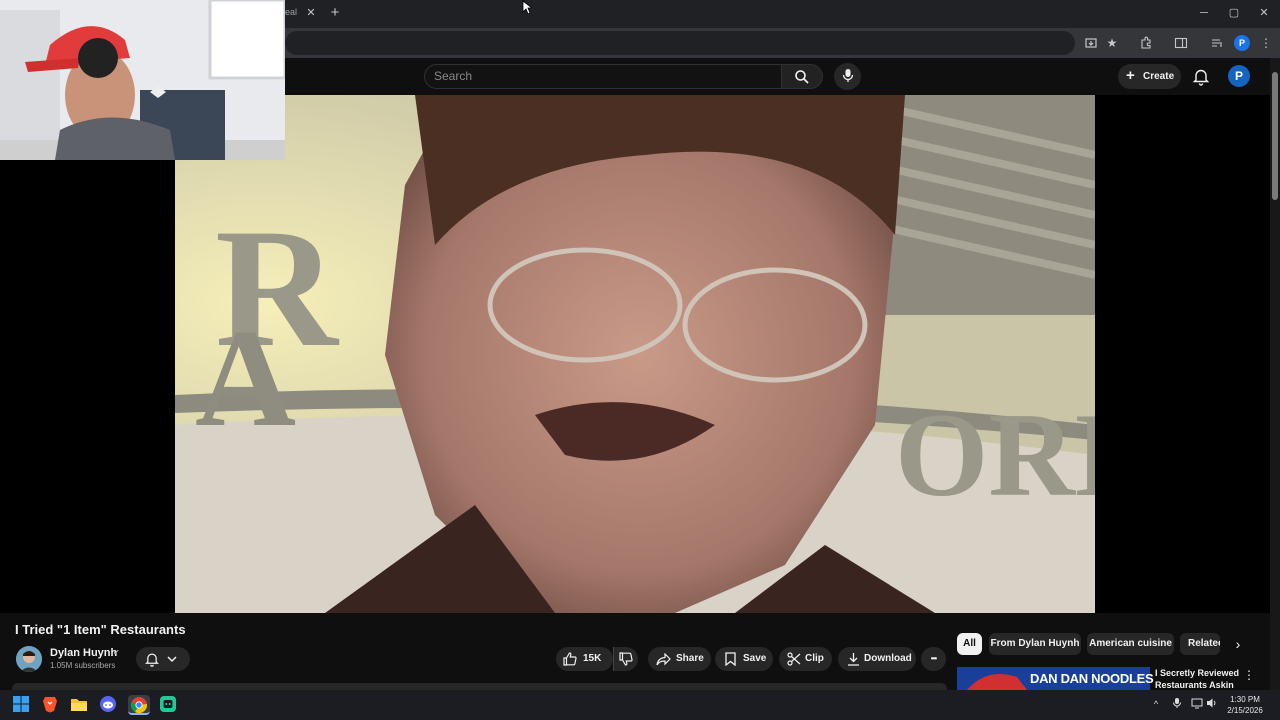 The width and height of the screenshot is (1280, 720). Describe the element at coordinates (1112, 43) in the screenshot. I see `bookmark-star-icon: ★` at that location.